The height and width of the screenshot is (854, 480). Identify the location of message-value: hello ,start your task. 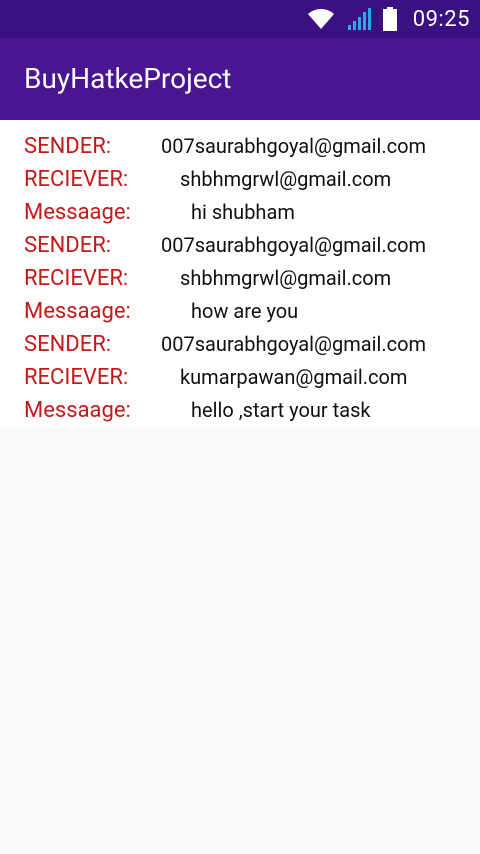
(281, 410).